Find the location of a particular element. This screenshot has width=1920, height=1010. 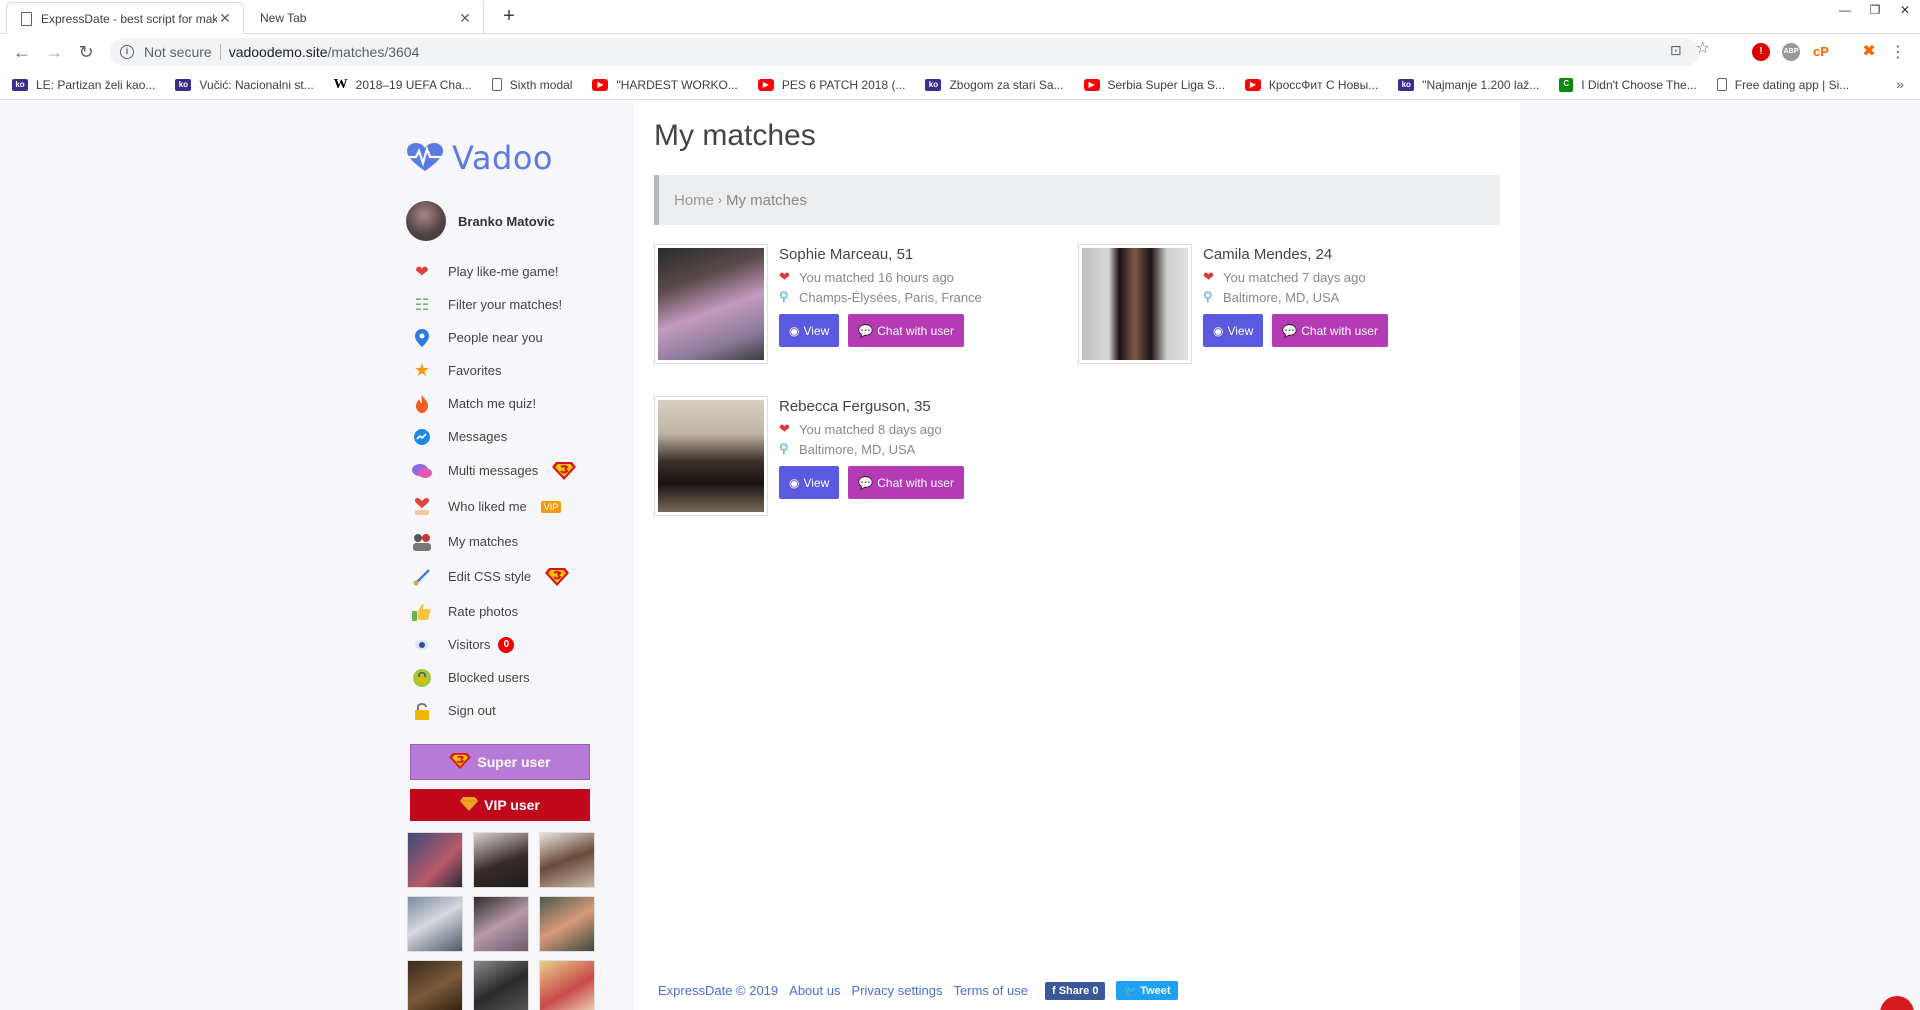

facebook-share-button: f Share 0 is located at coordinates (1075, 990).